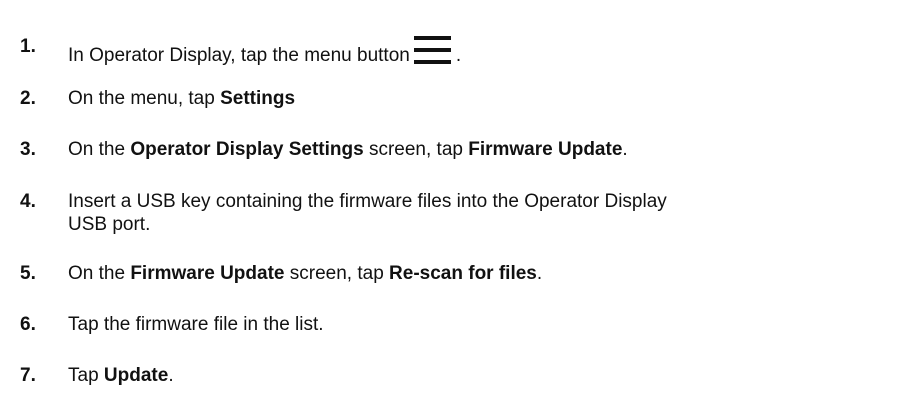  Describe the element at coordinates (86, 375) in the screenshot. I see `step-text-before: Tap` at that location.